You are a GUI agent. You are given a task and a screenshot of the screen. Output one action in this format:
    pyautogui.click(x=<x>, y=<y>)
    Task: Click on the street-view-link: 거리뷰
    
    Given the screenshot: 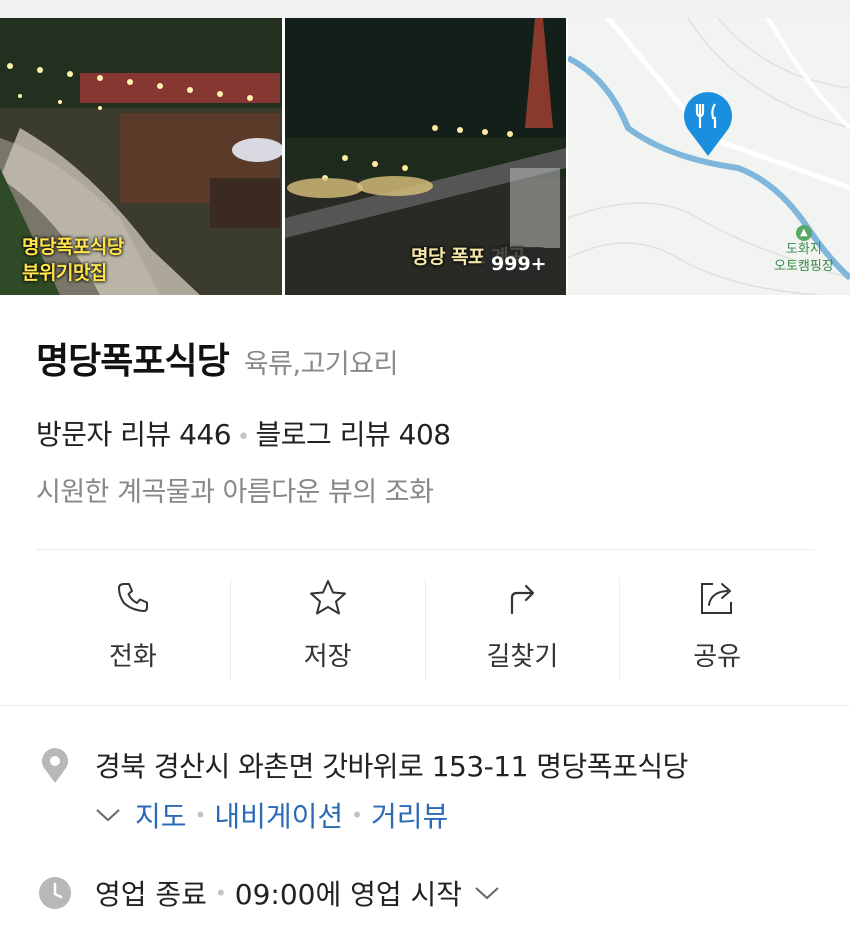 What is the action you would take?
    pyautogui.click(x=409, y=815)
    